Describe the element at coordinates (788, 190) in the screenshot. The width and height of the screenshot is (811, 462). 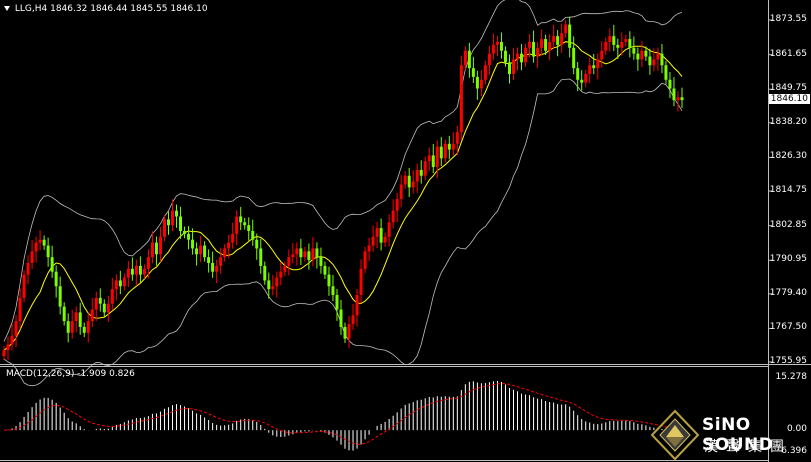
I see `price-tick-label: 1814.75` at that location.